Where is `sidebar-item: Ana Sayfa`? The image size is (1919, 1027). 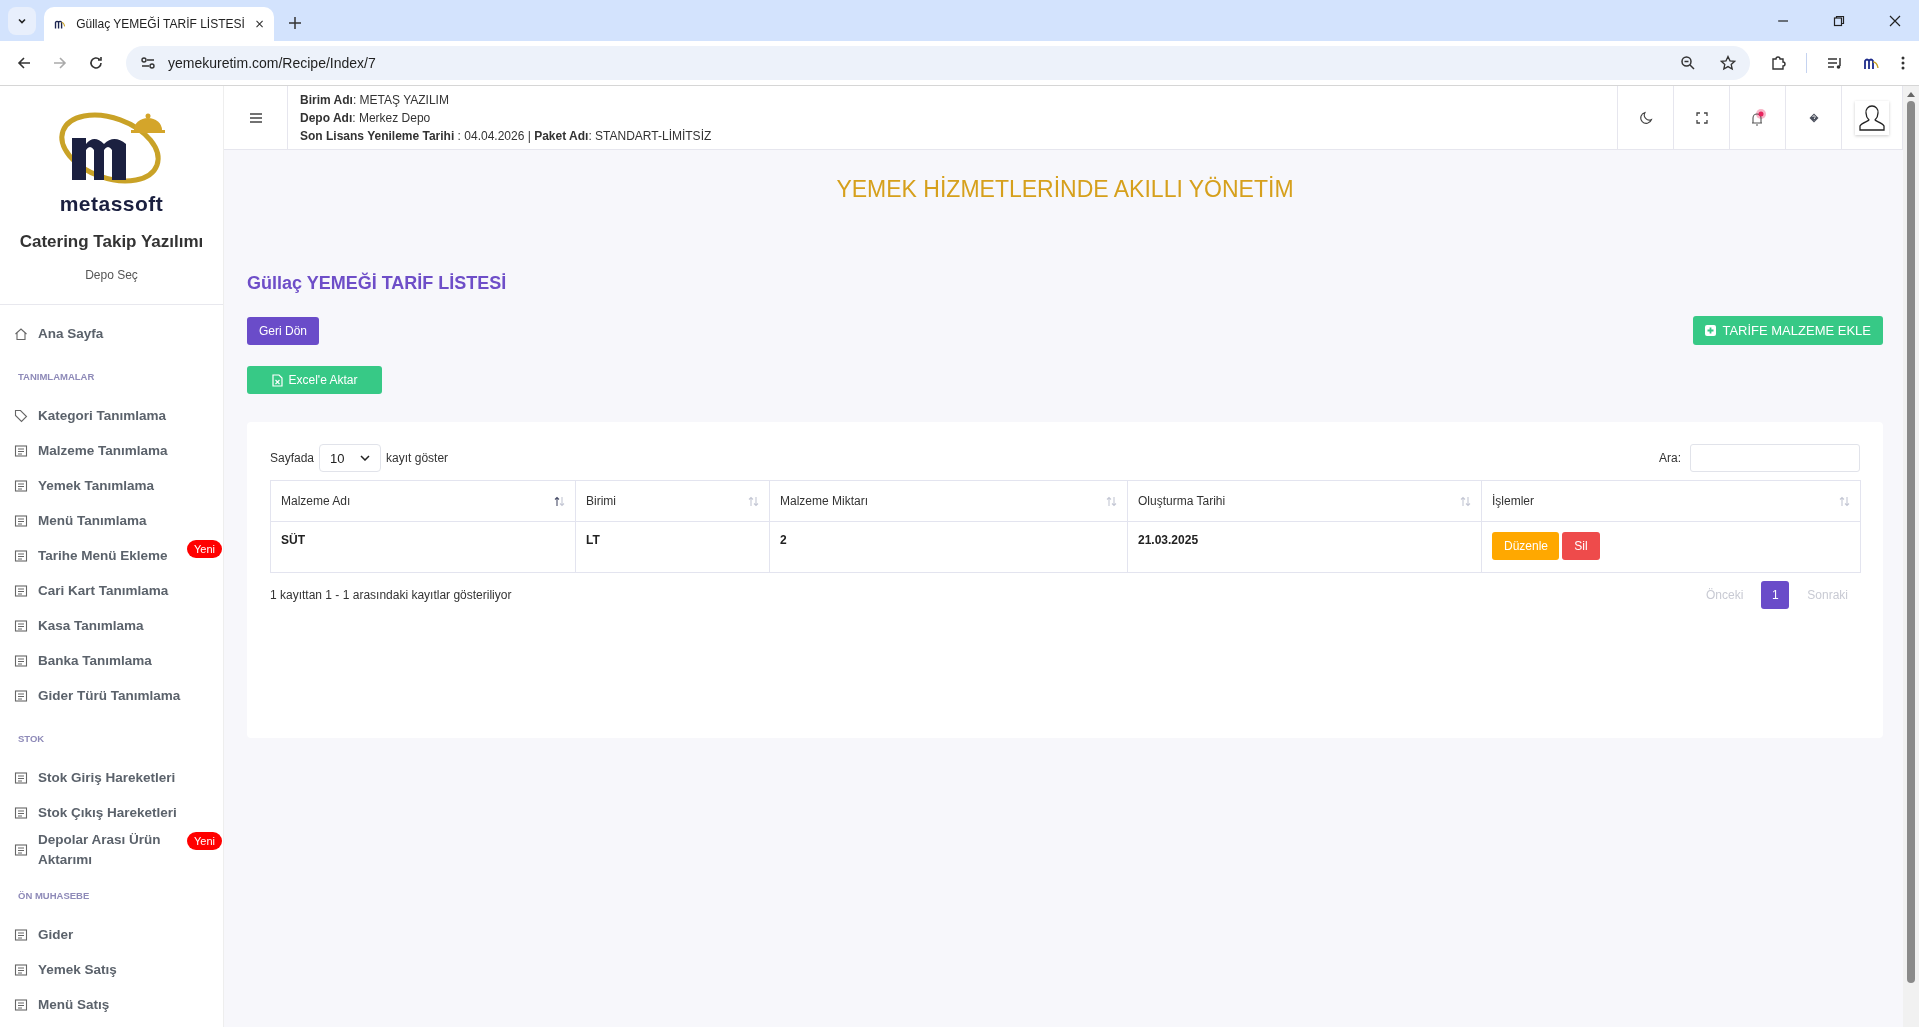
sidebar-item: Ana Sayfa is located at coordinates (71, 333).